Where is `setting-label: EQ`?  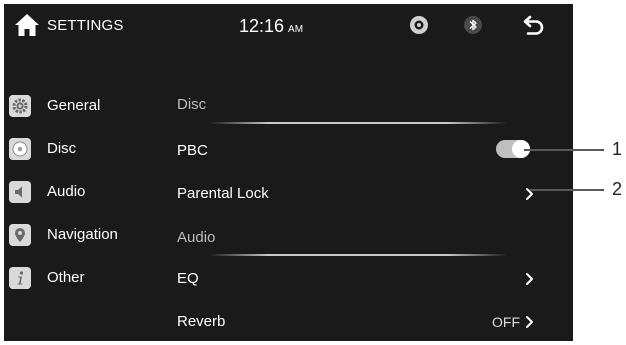
setting-label: EQ is located at coordinates (188, 278).